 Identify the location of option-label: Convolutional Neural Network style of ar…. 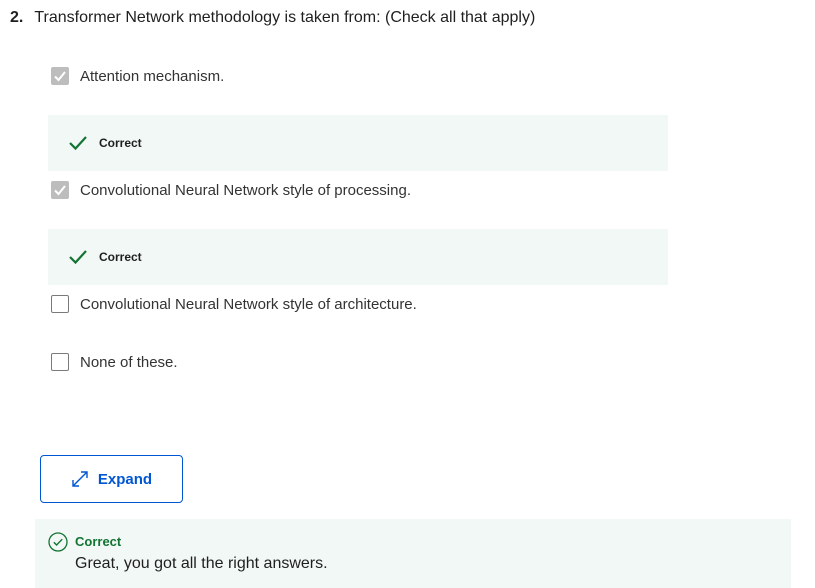
(248, 304).